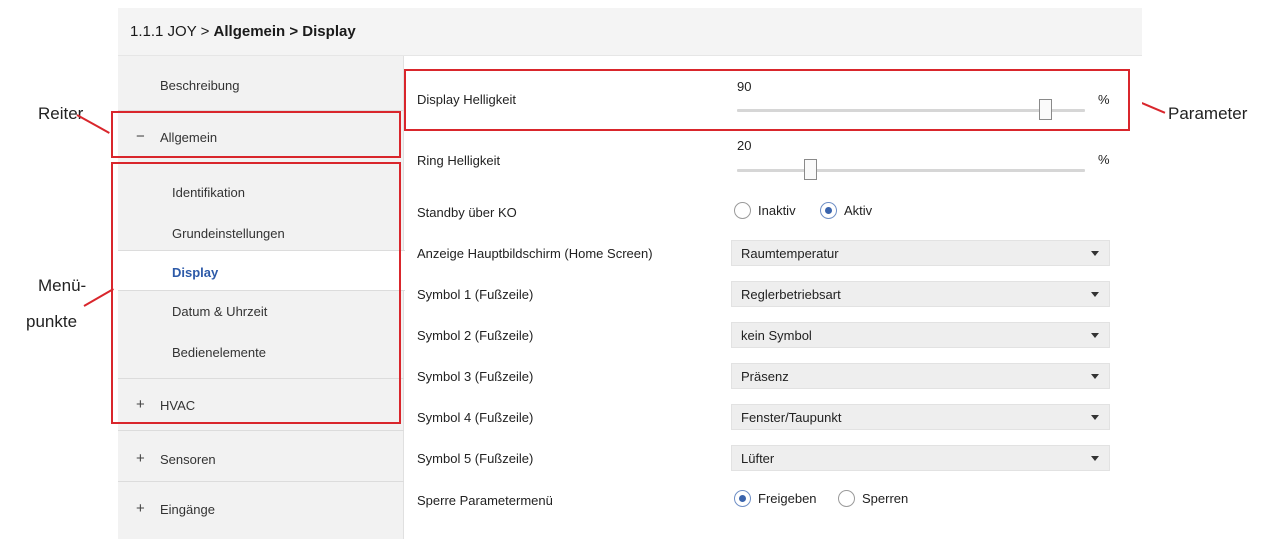 The height and width of the screenshot is (539, 1276). Describe the element at coordinates (188, 459) in the screenshot. I see `sidebar-group-label: Sensoren` at that location.